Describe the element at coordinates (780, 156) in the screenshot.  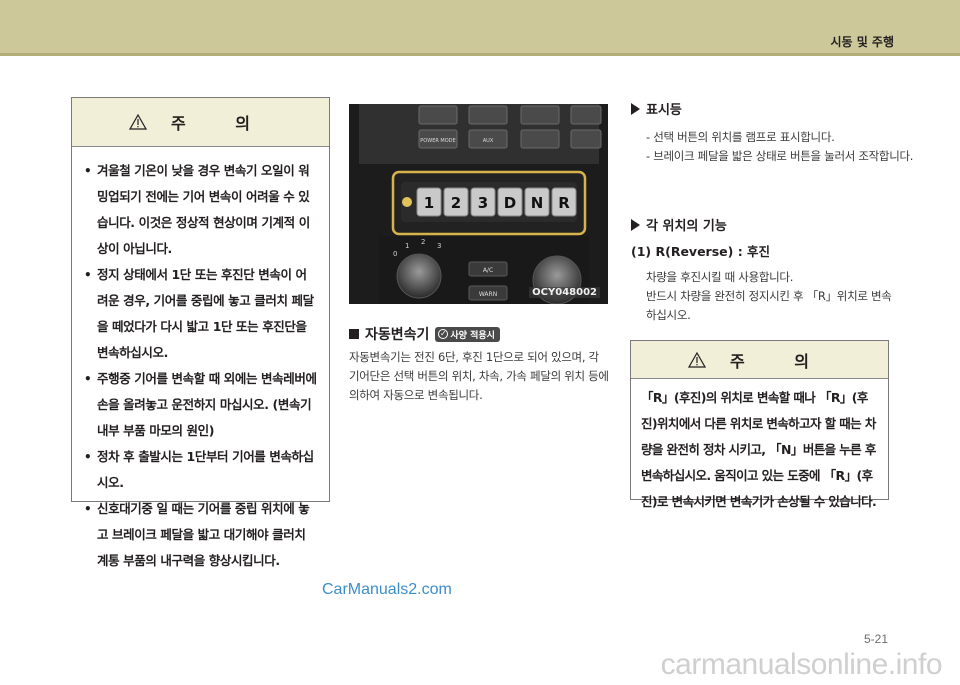
I see `list-item: - 브레이크 페달을 밟은 상태로 버튼을 눌러서 조작합니다.` at that location.